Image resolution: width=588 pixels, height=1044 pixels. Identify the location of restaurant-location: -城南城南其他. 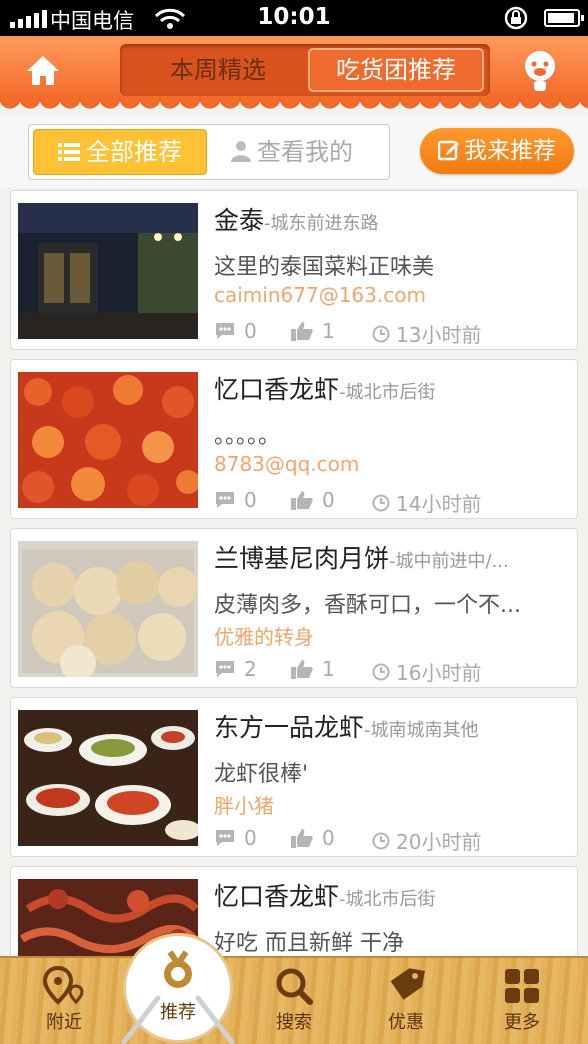
(421, 730).